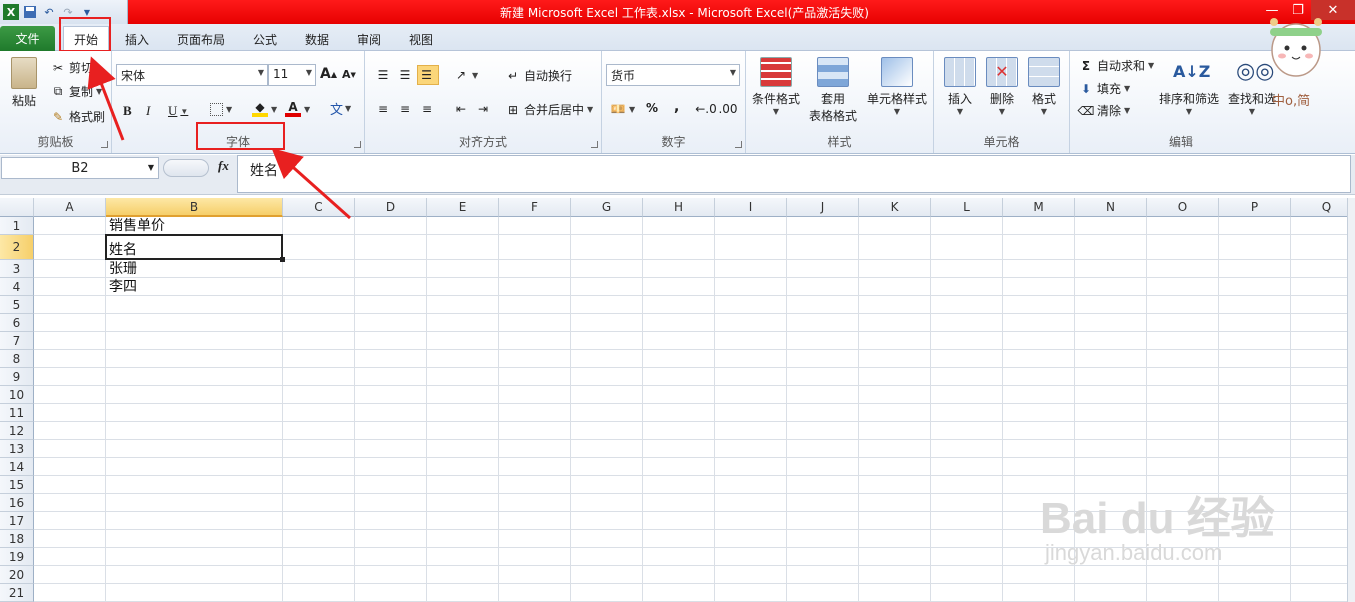 The height and width of the screenshot is (602, 1355). Describe the element at coordinates (369, 39) in the screenshot. I see `tab-review: 审阅` at that location.